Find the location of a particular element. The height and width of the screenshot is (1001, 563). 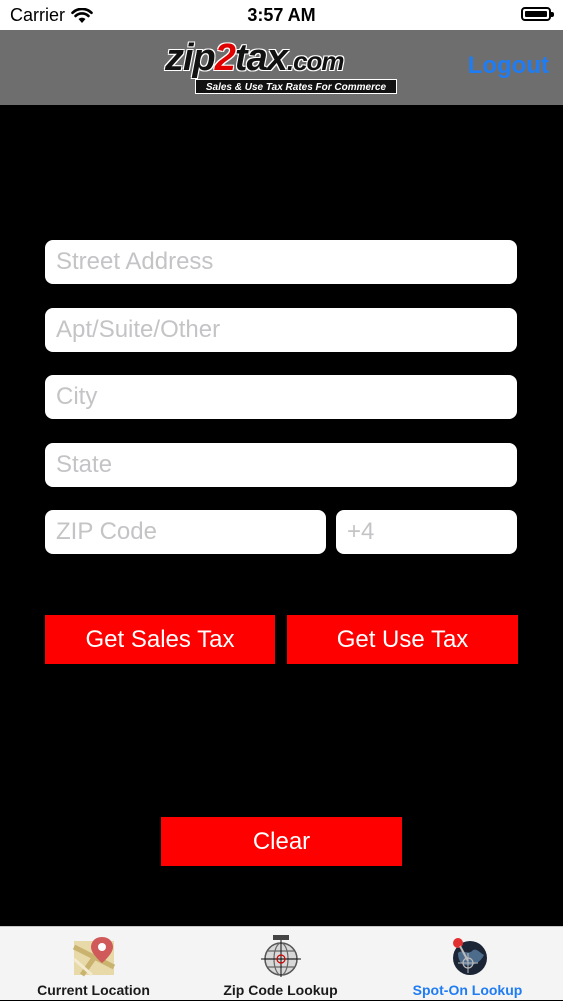

logout-button: Logout is located at coordinates (508, 66).